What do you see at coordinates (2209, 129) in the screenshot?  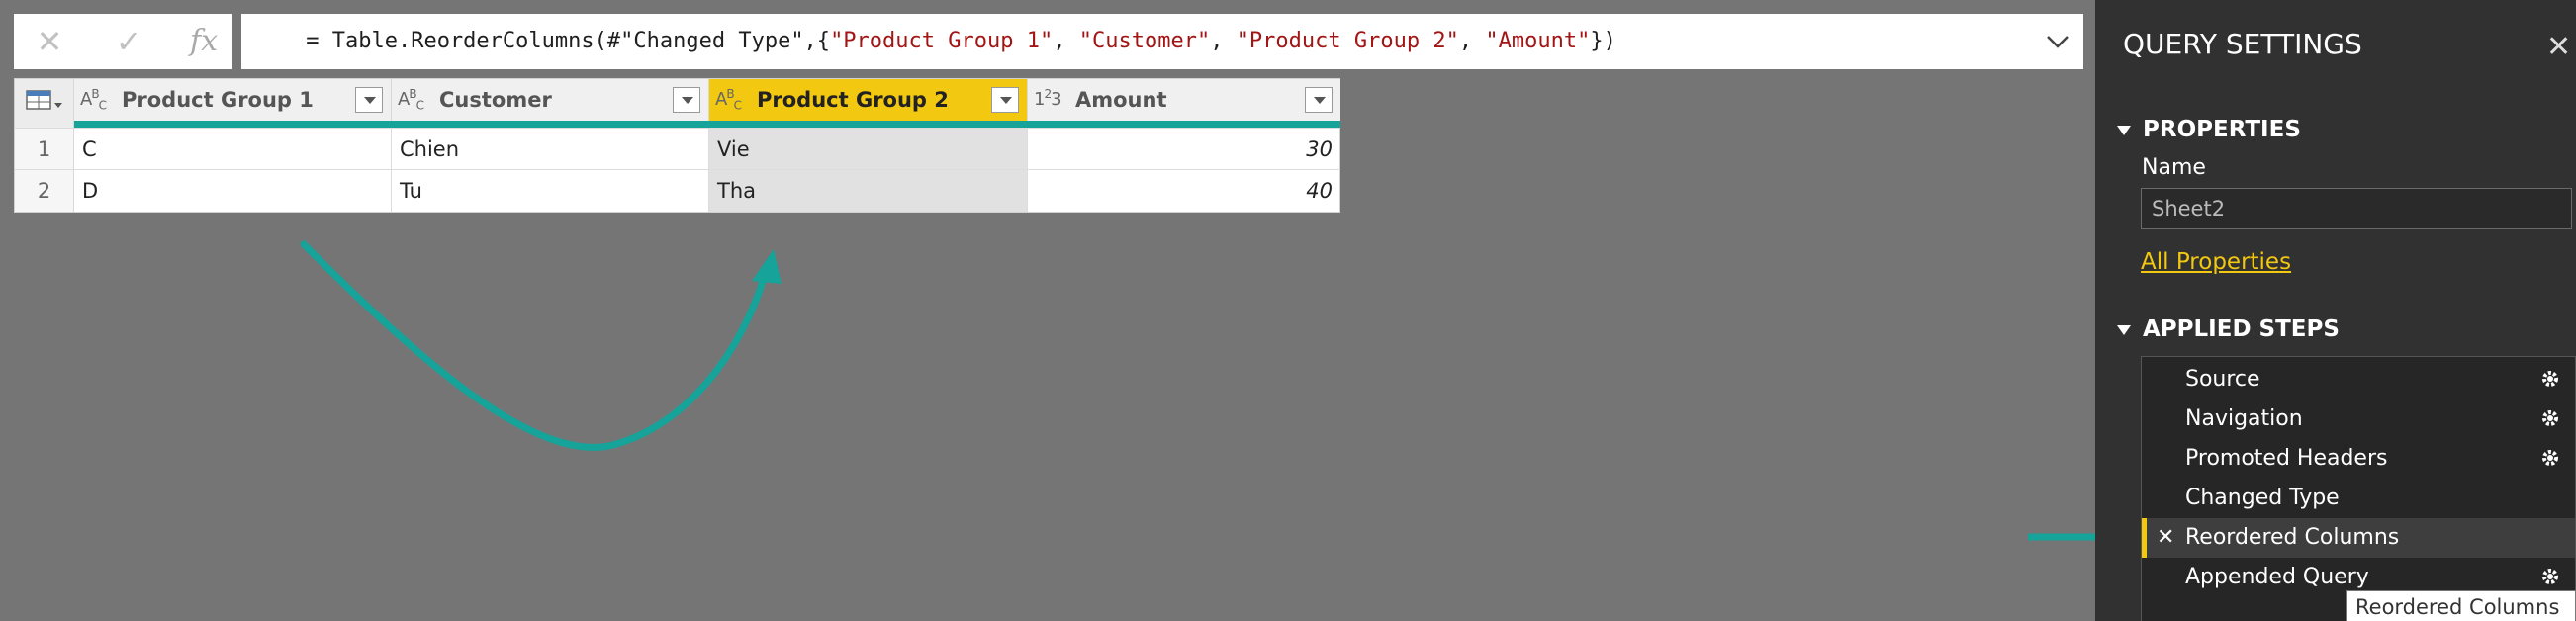 I see `properties-section-header: PROPERTIES` at bounding box center [2209, 129].